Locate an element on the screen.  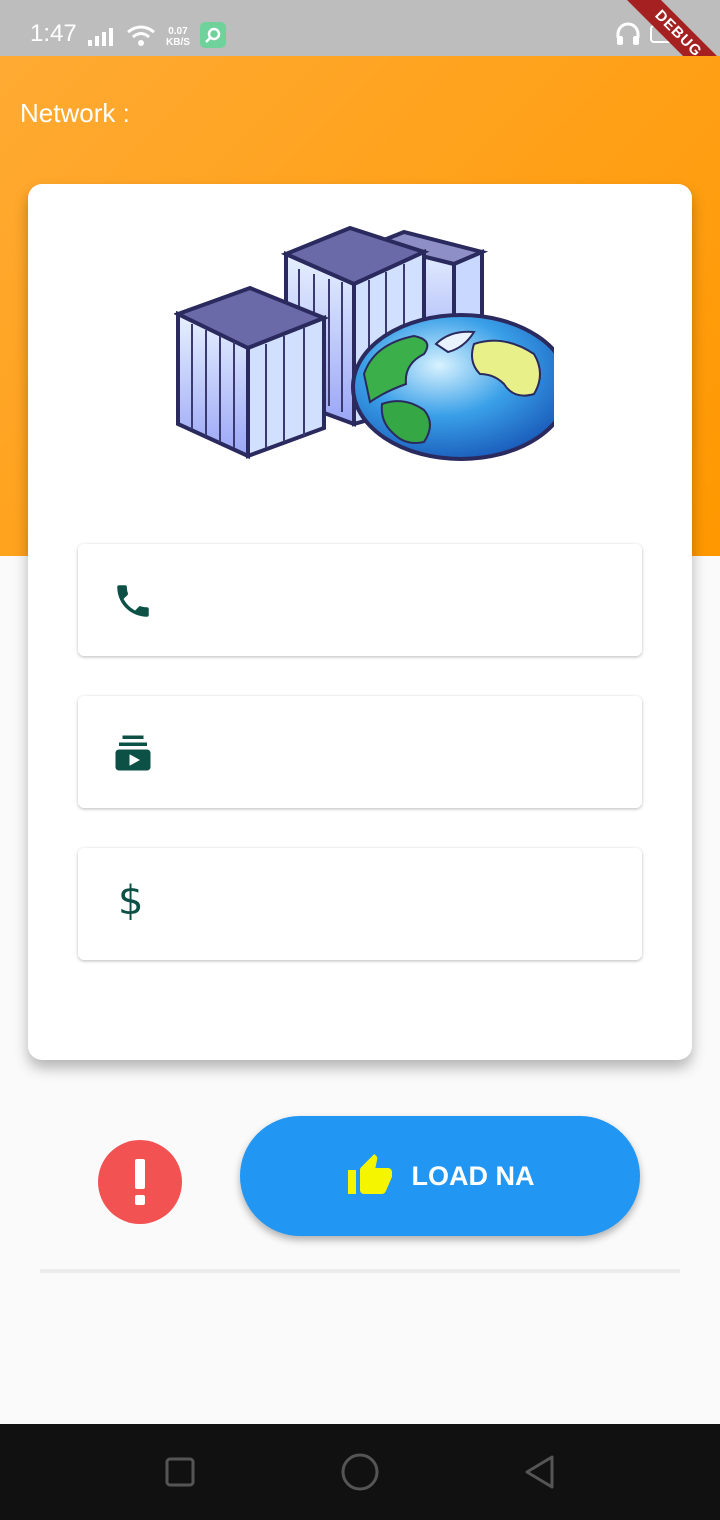
load-button: LOAD NA is located at coordinates (440, 1176).